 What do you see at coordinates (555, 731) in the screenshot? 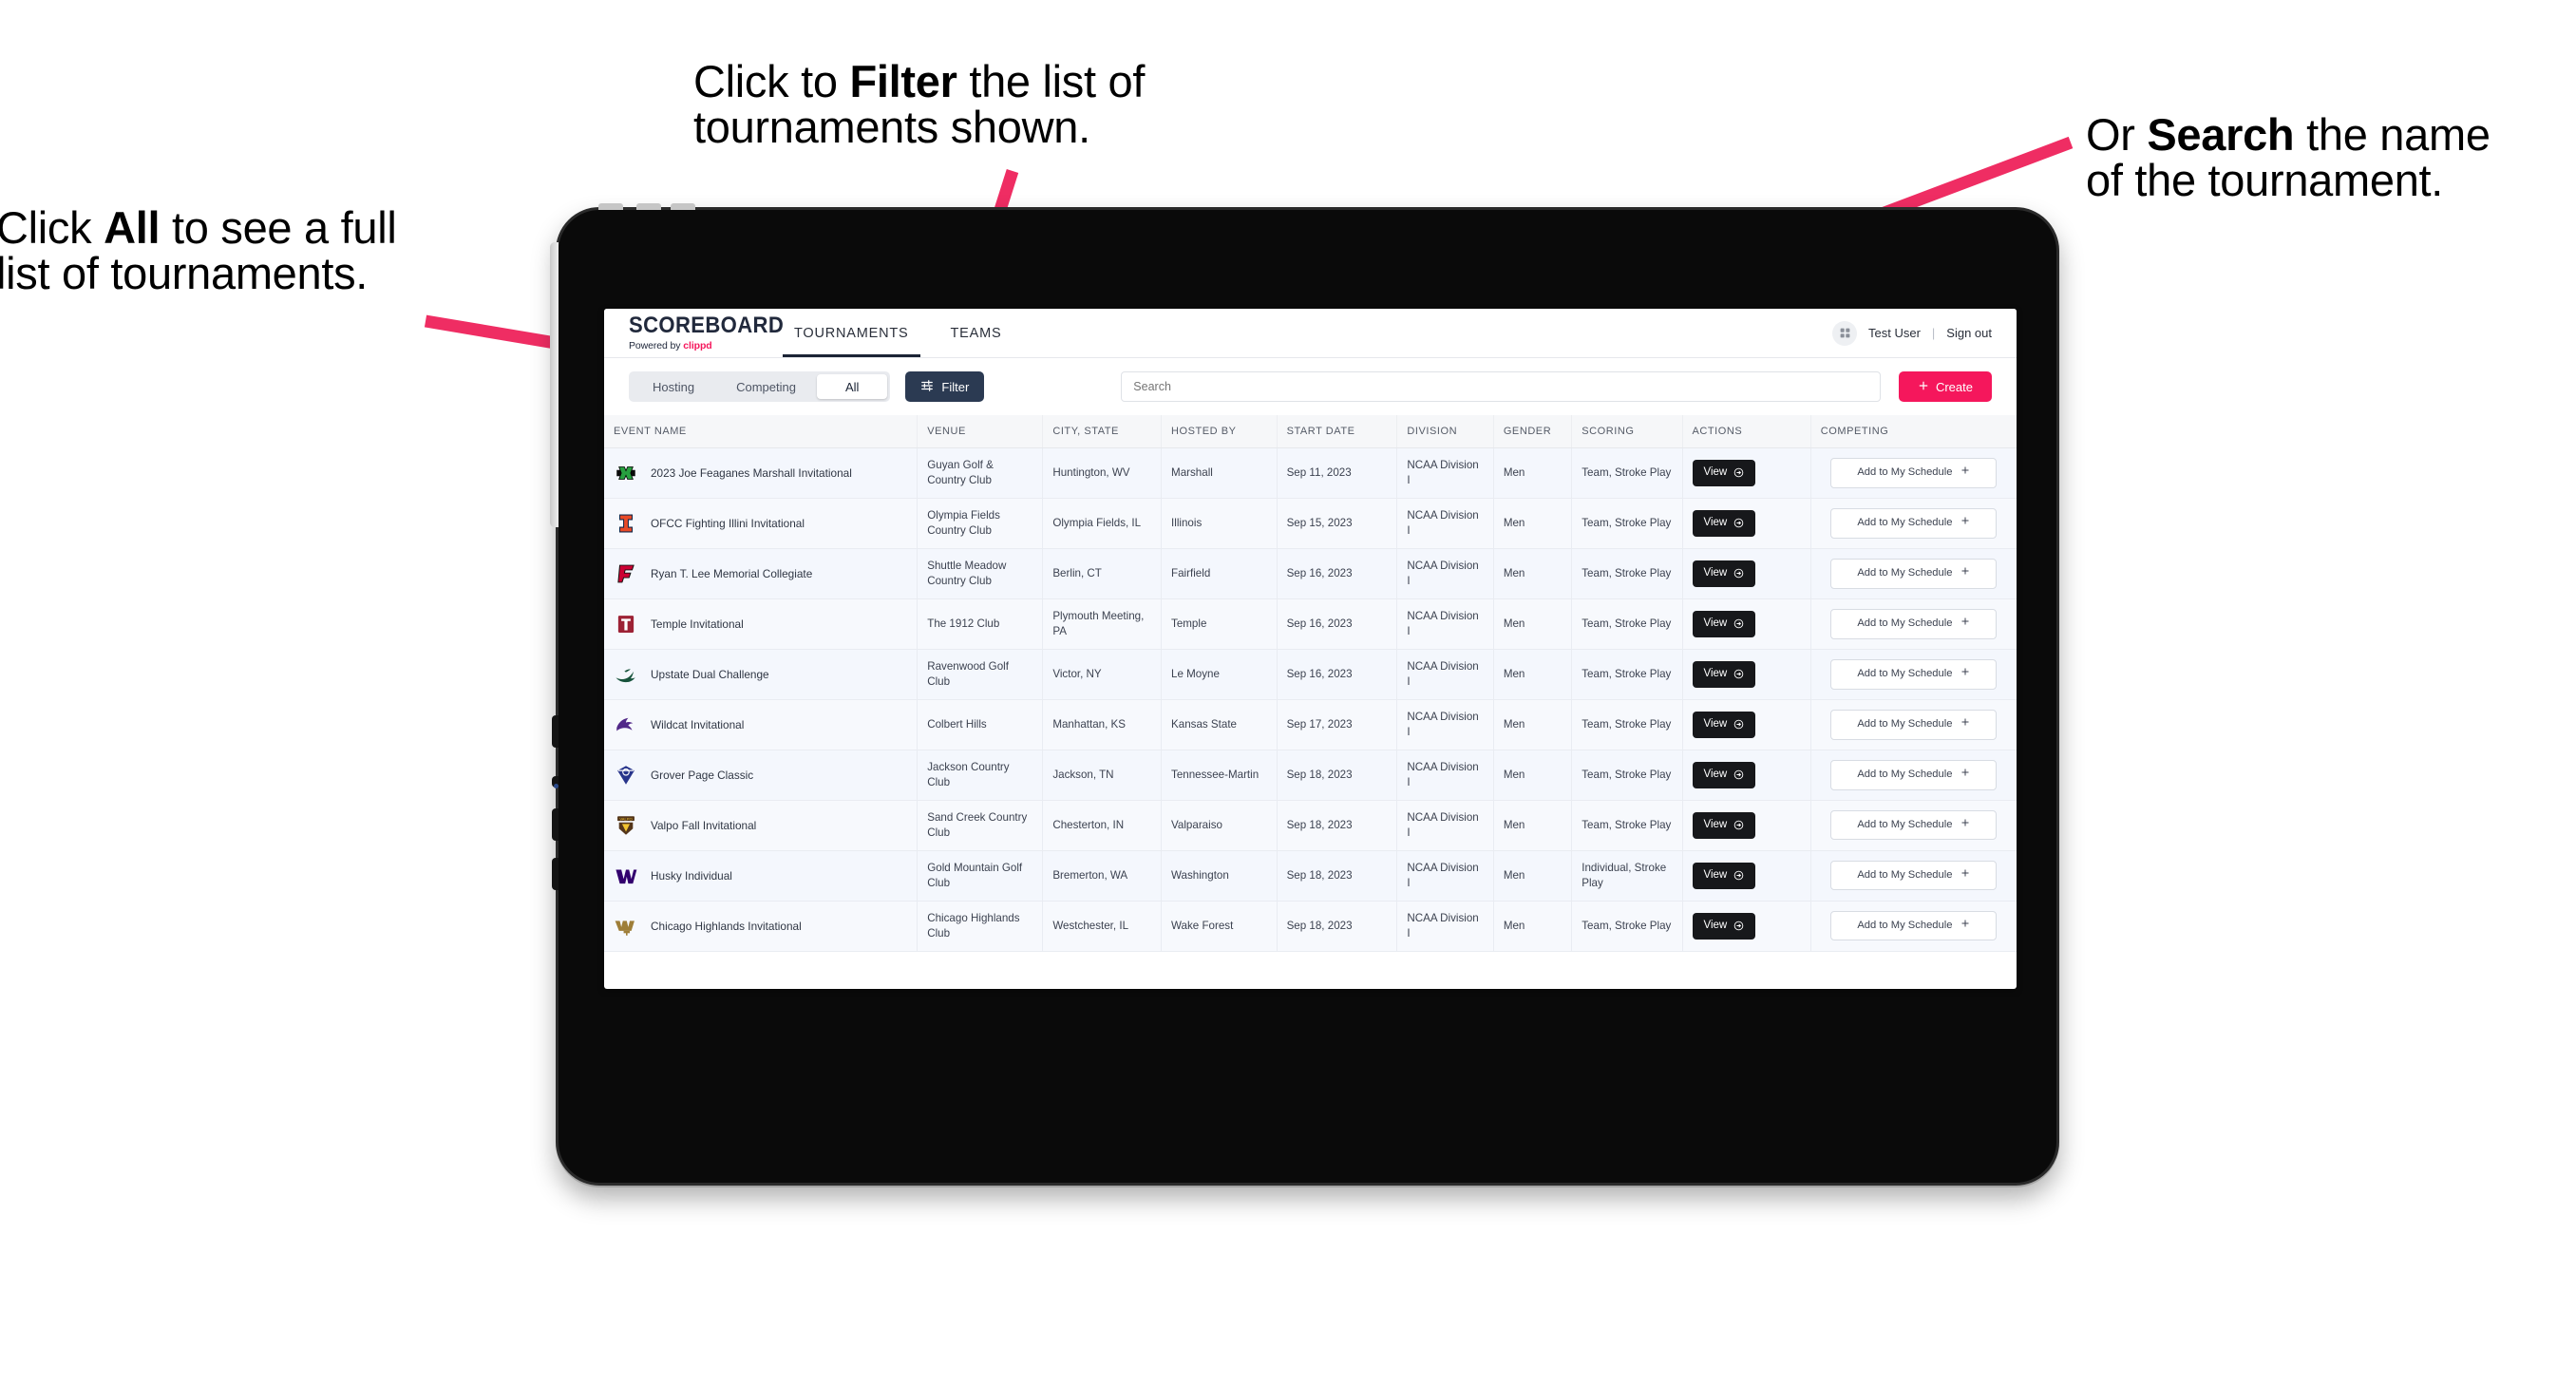
I see `tablet-volume-up-button` at bounding box center [555, 731].